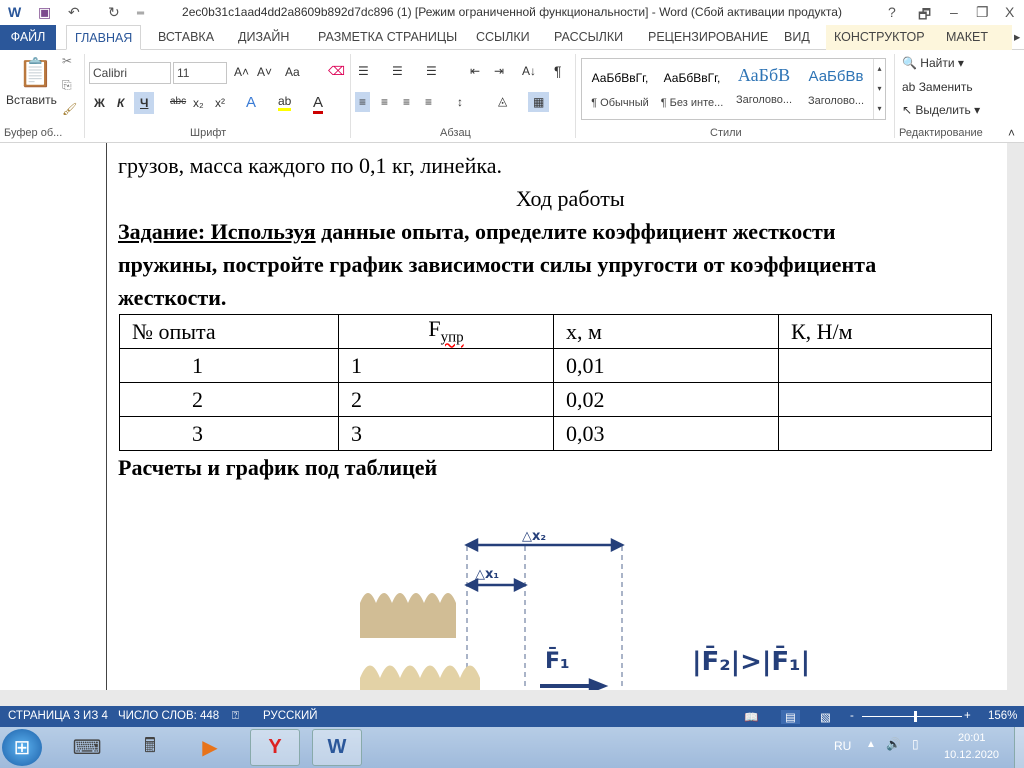 Image resolution: width=1024 pixels, height=768 pixels. Describe the element at coordinates (318, 104) in the screenshot. I see `font-color-icon: A` at that location.